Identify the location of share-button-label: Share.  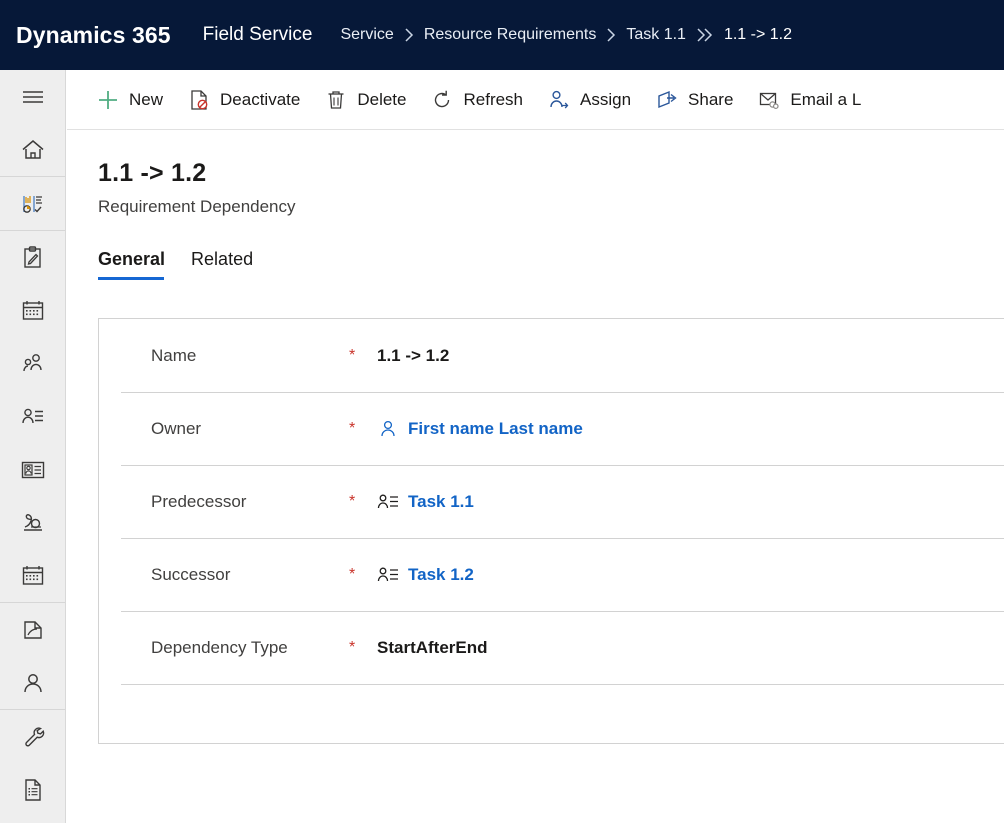
(711, 99).